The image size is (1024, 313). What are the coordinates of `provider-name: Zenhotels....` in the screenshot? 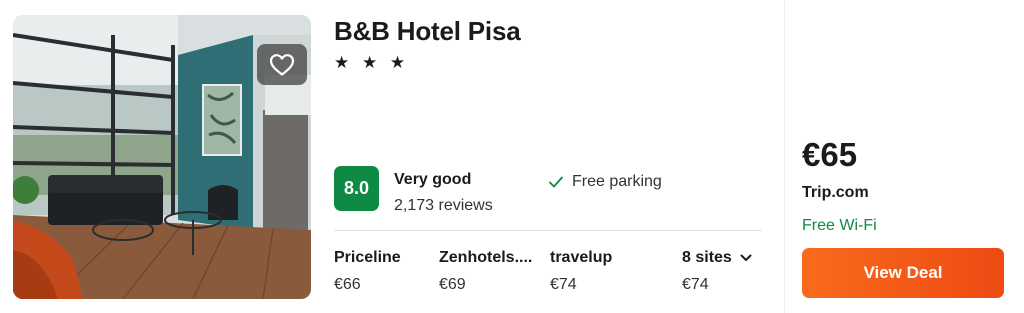 It's located at (486, 257).